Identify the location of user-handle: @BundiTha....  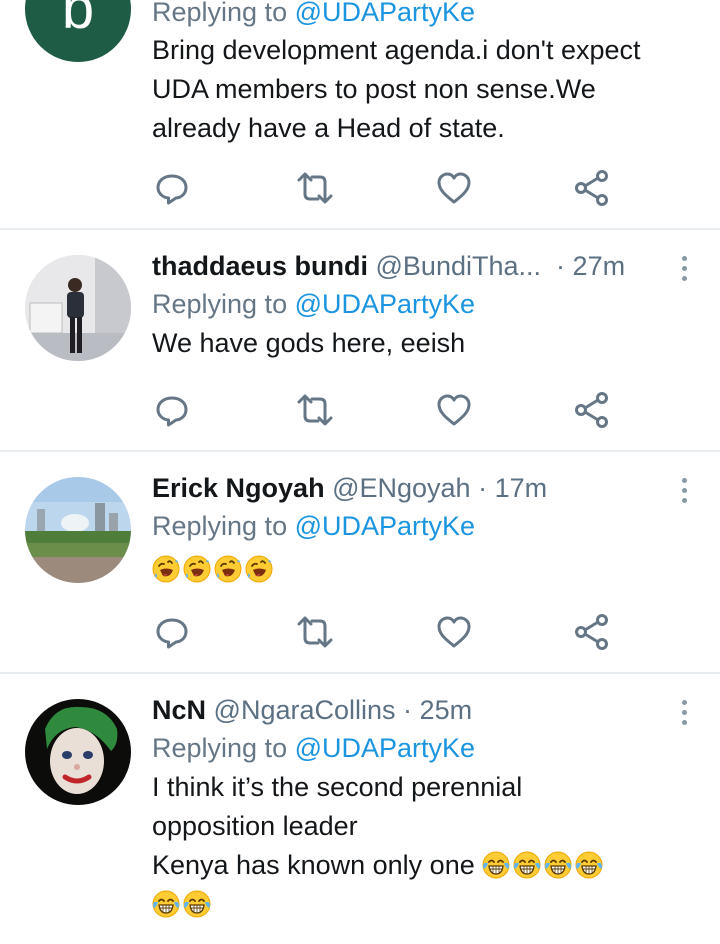
(459, 266).